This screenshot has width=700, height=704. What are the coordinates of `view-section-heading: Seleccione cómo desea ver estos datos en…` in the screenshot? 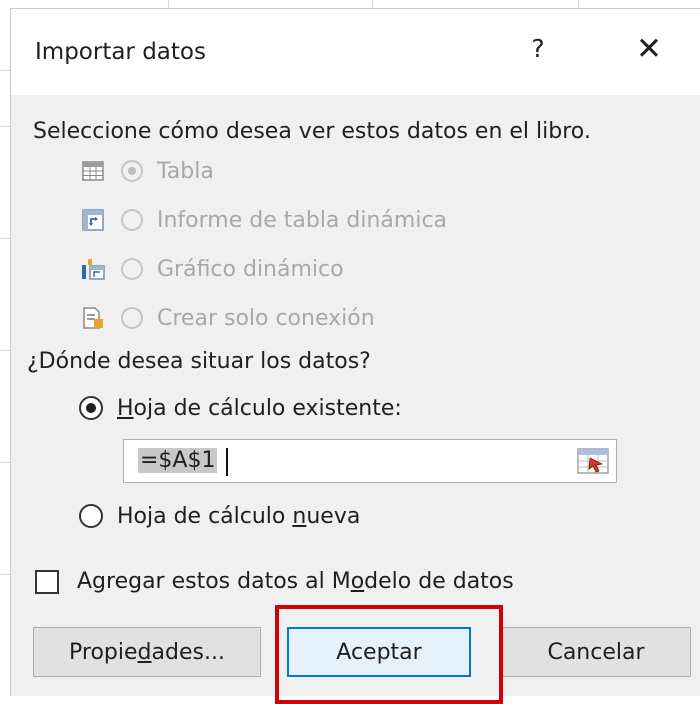 It's located at (312, 131).